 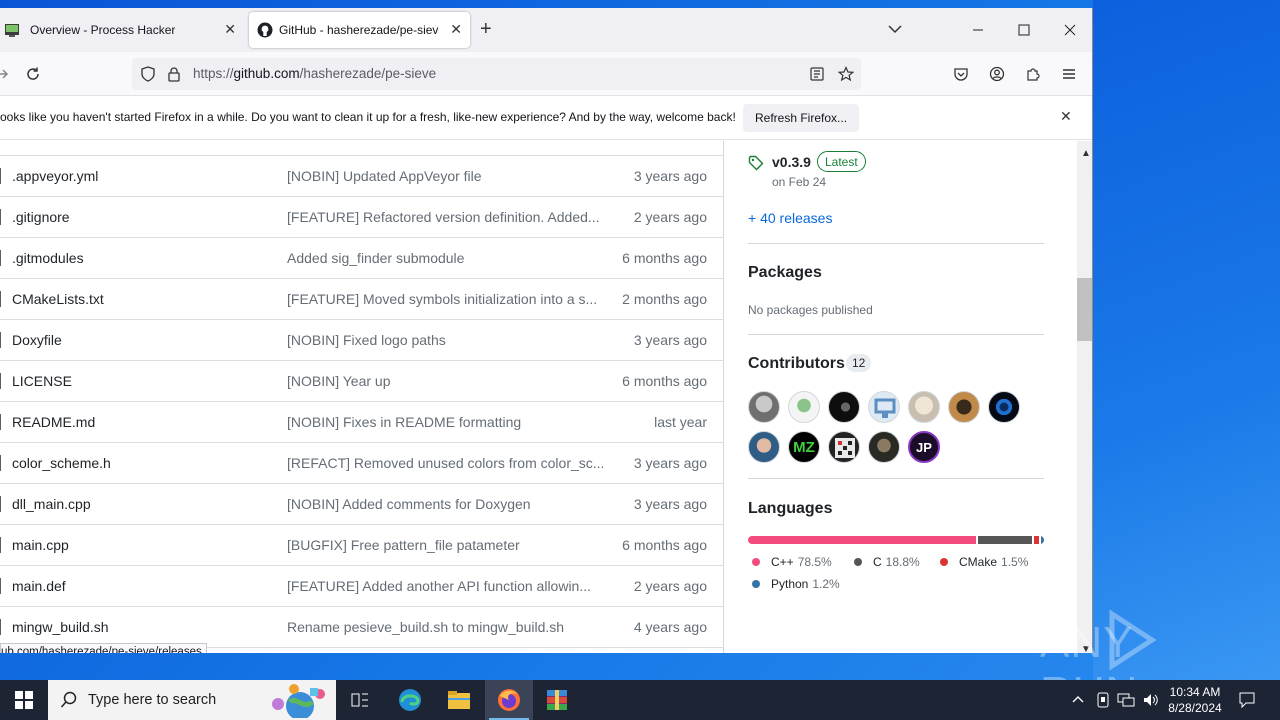 I want to click on volume-icon, so click(x=1151, y=700).